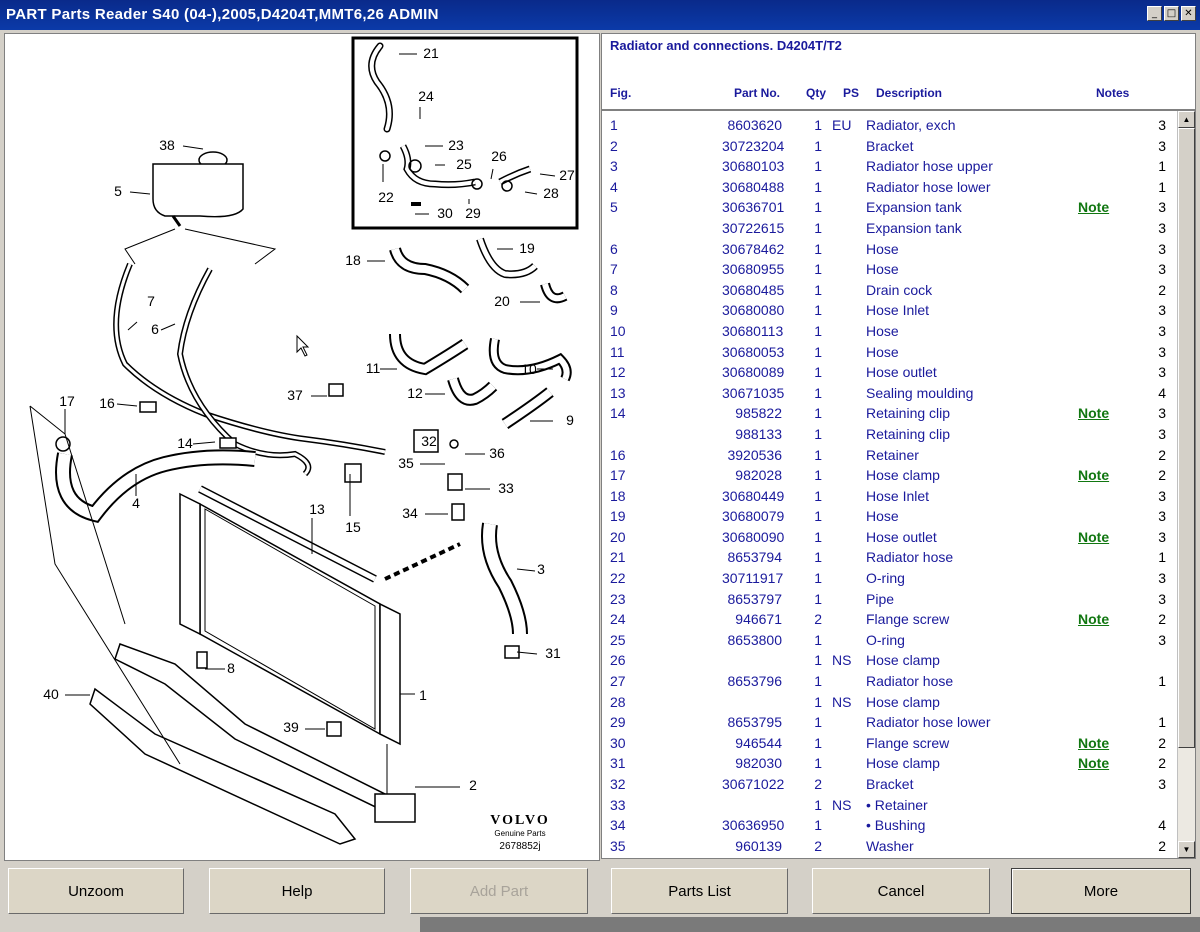 This screenshot has width=1200, height=932. I want to click on scroll-down-icon: ▼, so click(1186, 849).